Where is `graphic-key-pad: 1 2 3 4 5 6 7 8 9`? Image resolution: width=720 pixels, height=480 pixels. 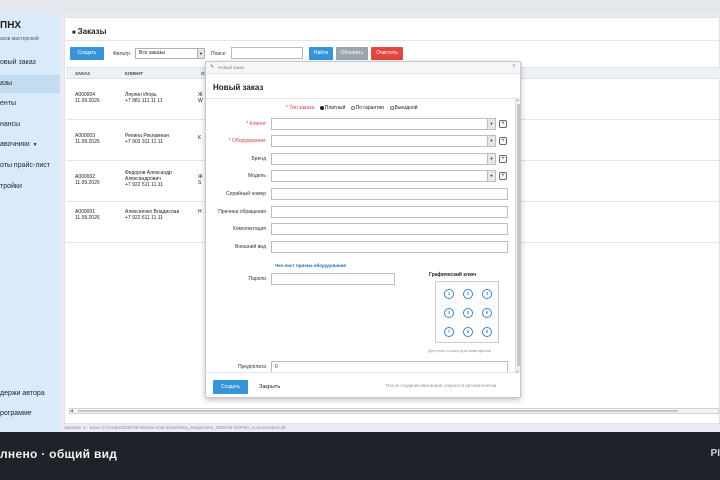 graphic-key-pad: 1 2 3 4 5 6 7 8 9 is located at coordinates (467, 312).